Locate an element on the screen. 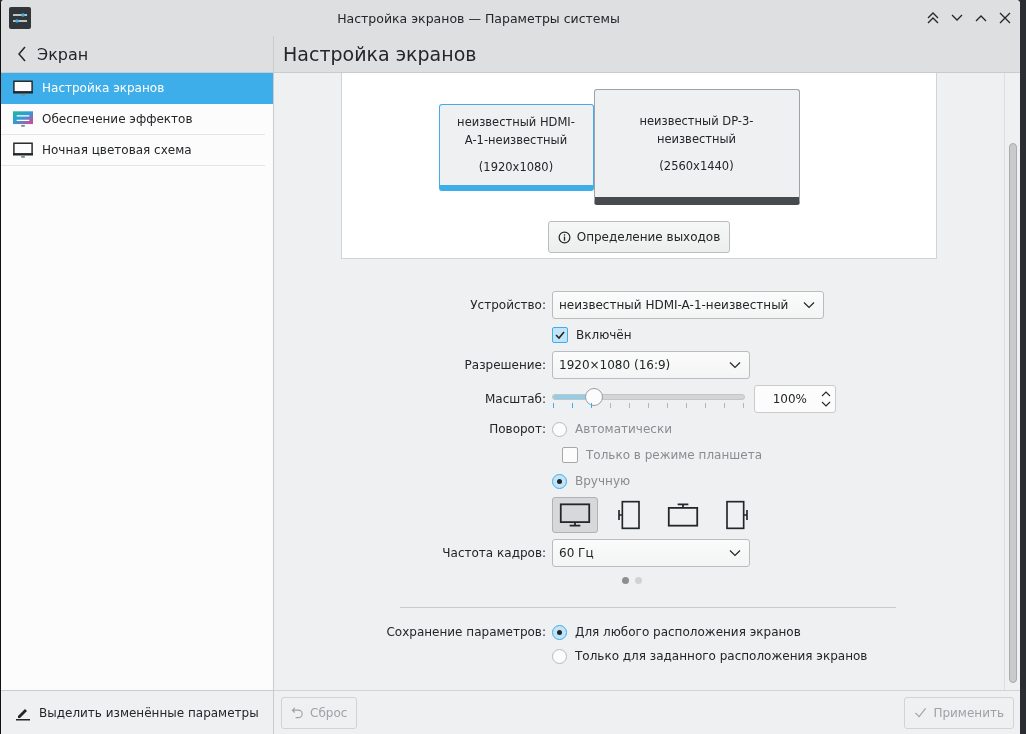  landscape-monitor-icon is located at coordinates (575, 515).